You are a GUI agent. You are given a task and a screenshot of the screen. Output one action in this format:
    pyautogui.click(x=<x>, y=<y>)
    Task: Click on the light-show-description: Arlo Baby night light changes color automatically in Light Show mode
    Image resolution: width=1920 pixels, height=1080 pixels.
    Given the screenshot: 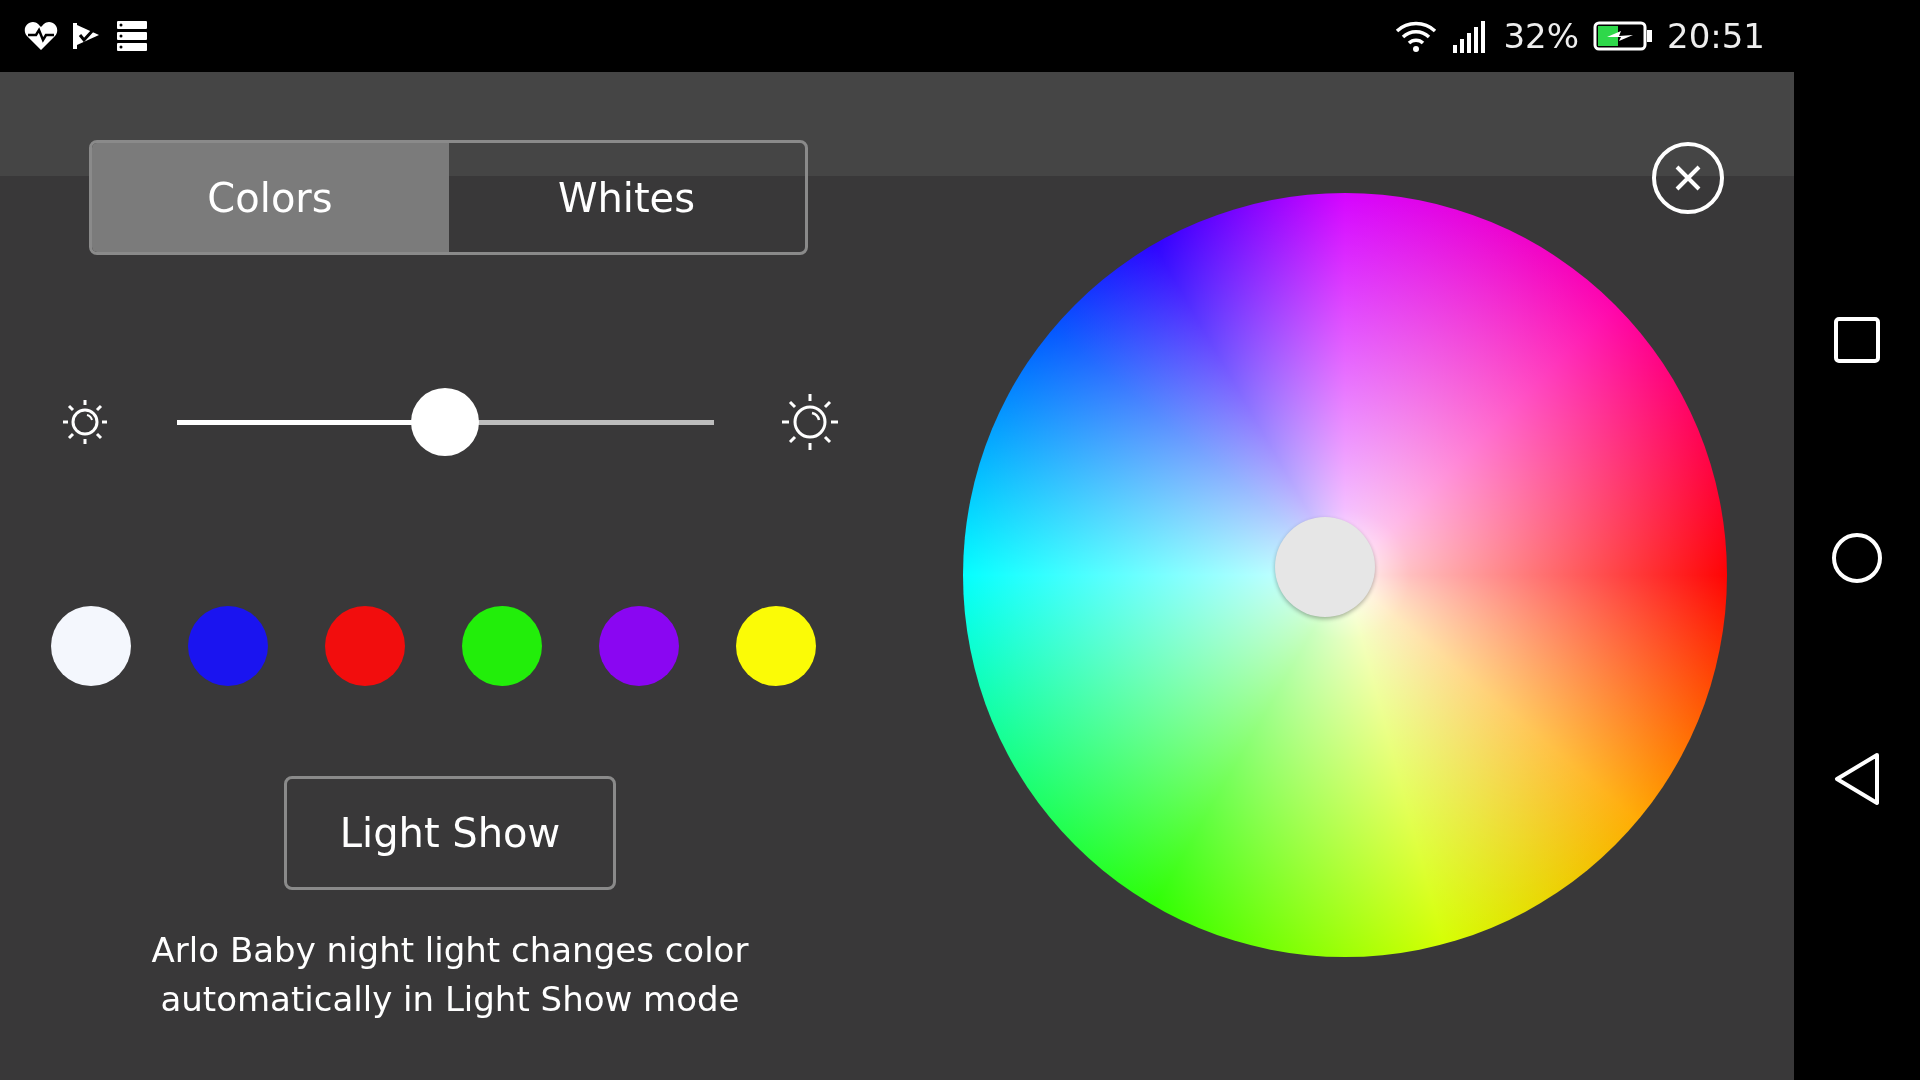 What is the action you would take?
    pyautogui.click(x=450, y=975)
    